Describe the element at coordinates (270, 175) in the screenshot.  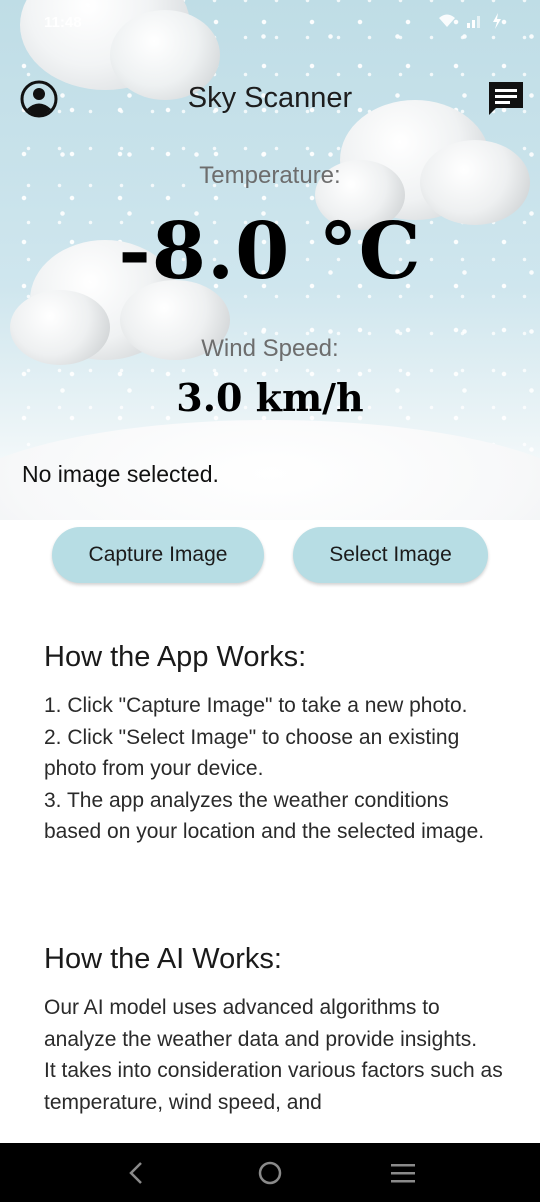
I see `temperature-label: Temperature:` at that location.